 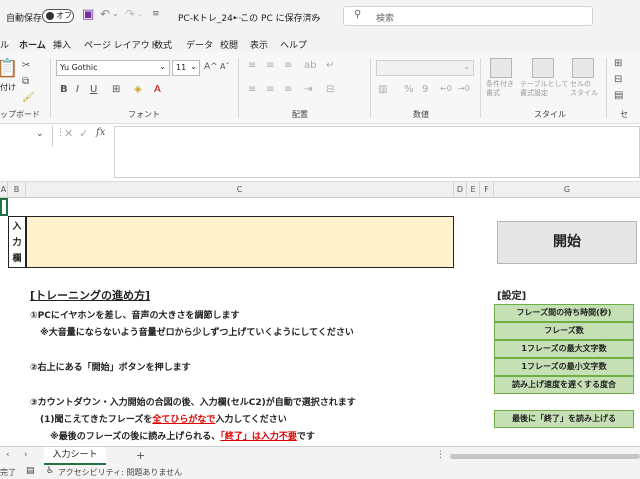 What do you see at coordinates (75, 456) in the screenshot?
I see `sheet-tab-input: 入力シート` at bounding box center [75, 456].